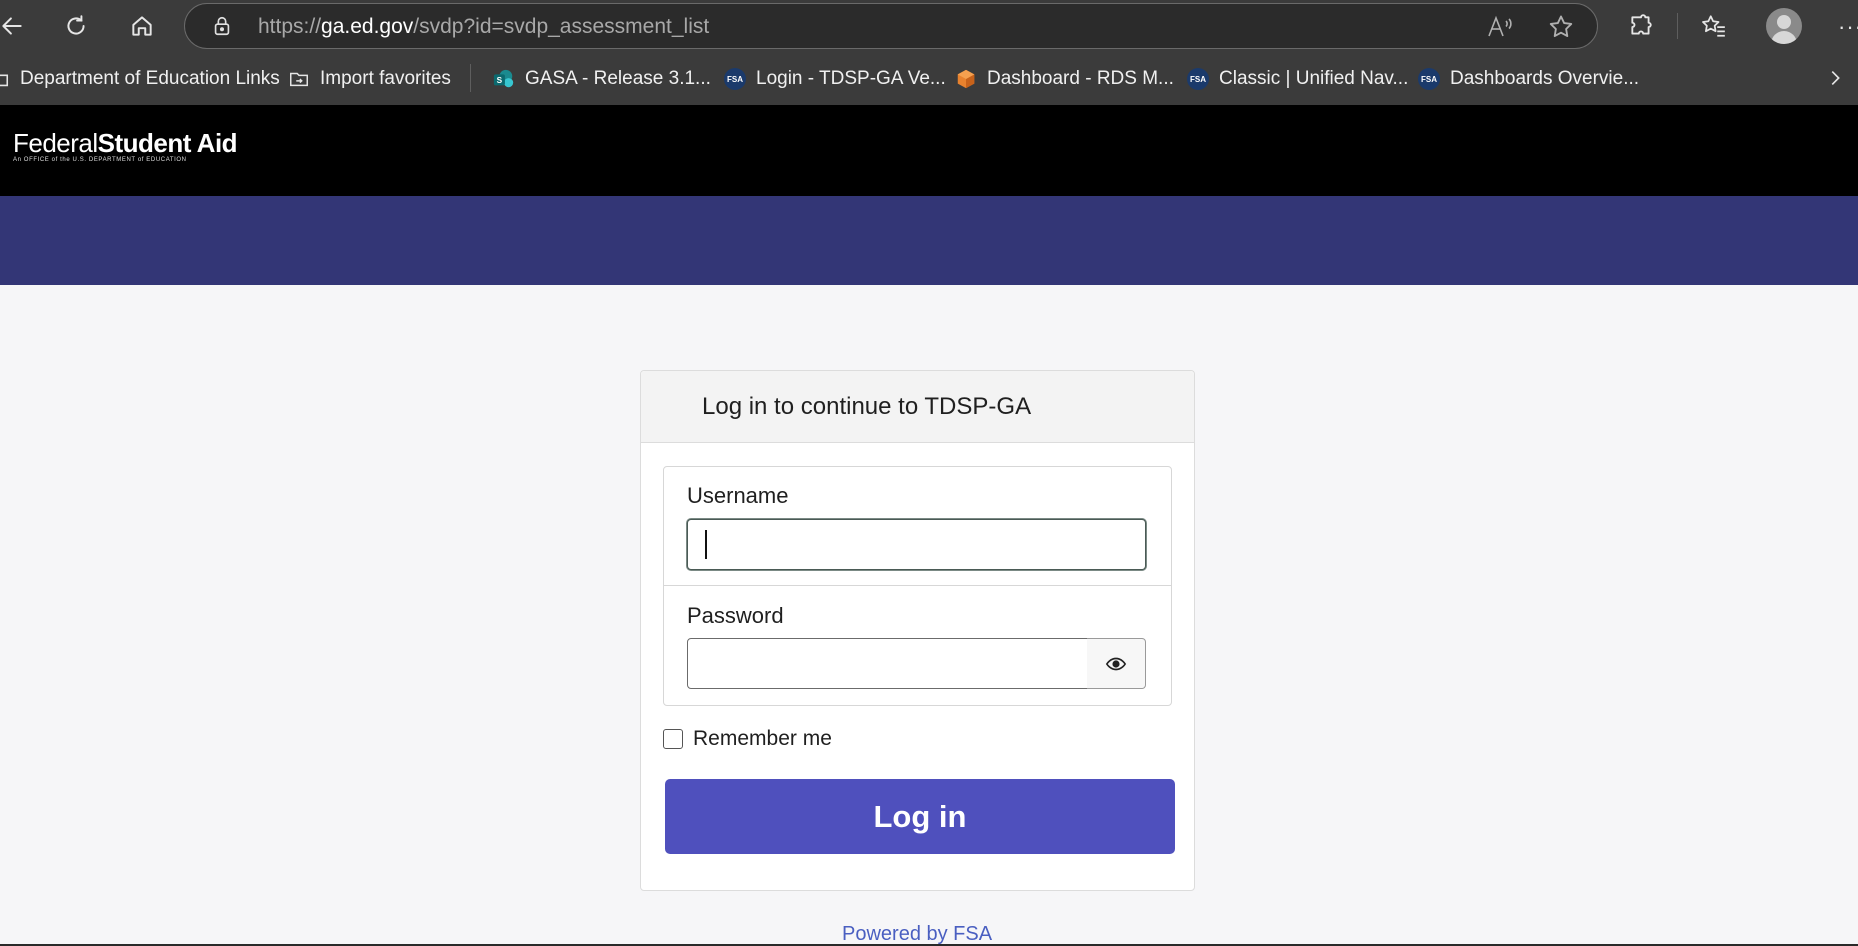 The width and height of the screenshot is (1858, 946). What do you see at coordinates (299, 79) in the screenshot?
I see `import-folder-icon` at bounding box center [299, 79].